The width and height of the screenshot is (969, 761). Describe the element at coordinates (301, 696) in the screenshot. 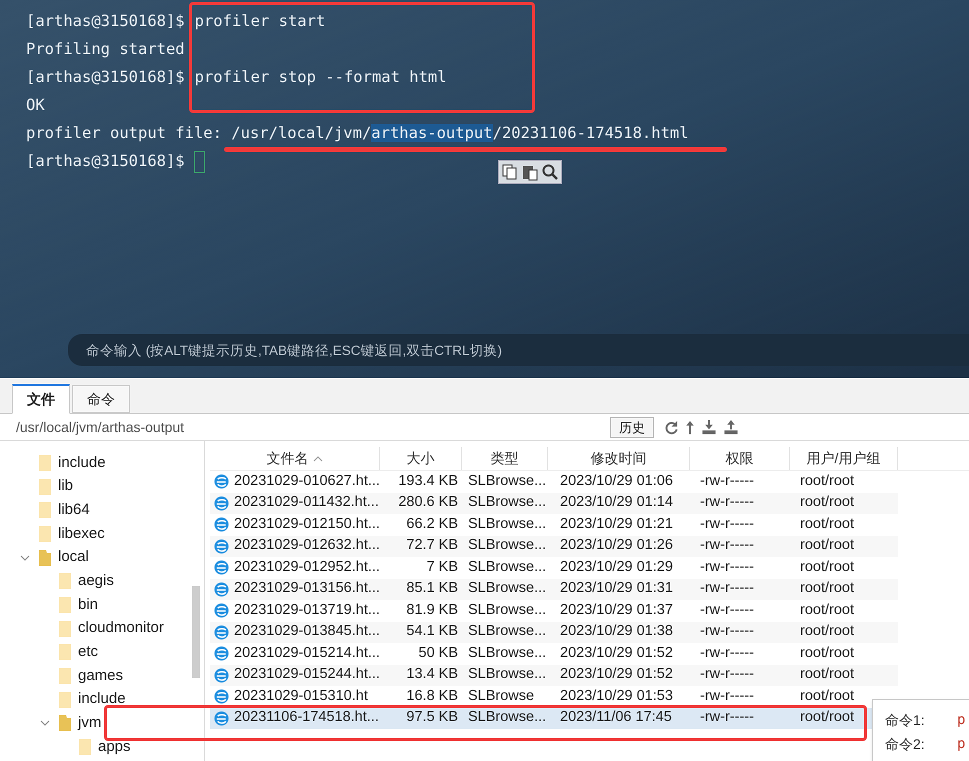

I see `file-name: 20231029-015310.ht` at that location.